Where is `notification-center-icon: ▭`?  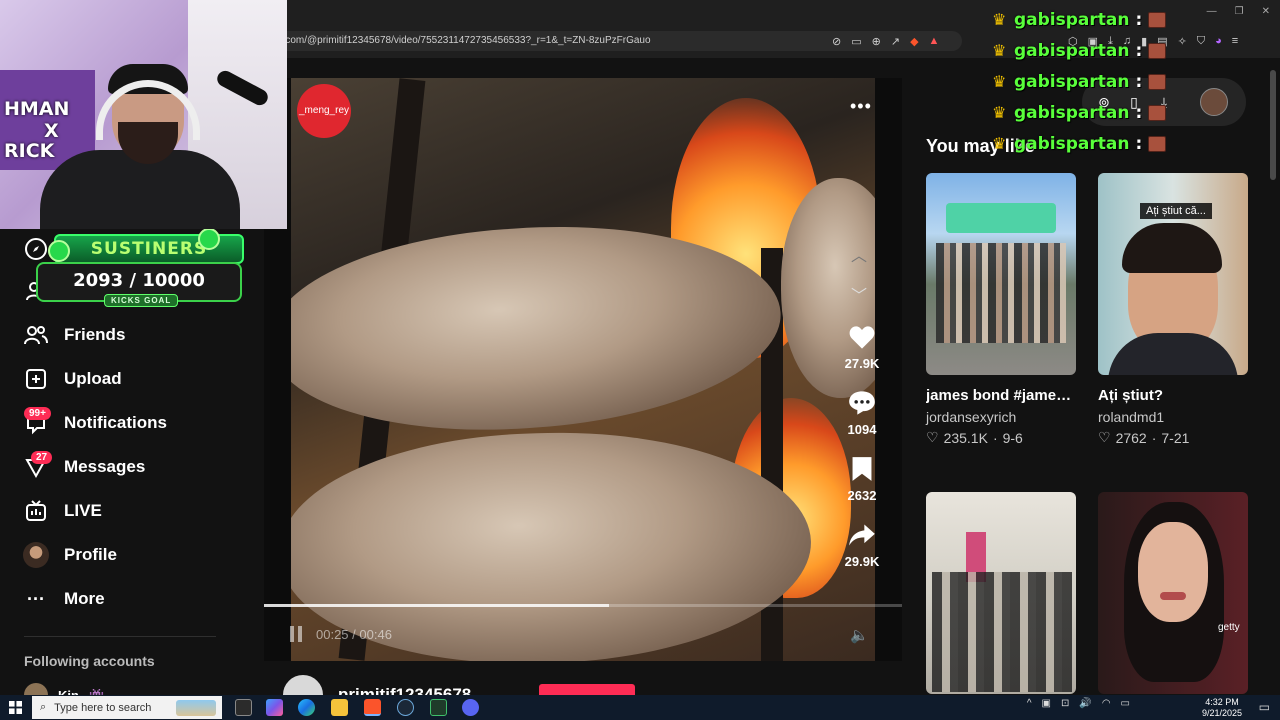
notification-center-icon: ▭ is located at coordinates (1264, 707).